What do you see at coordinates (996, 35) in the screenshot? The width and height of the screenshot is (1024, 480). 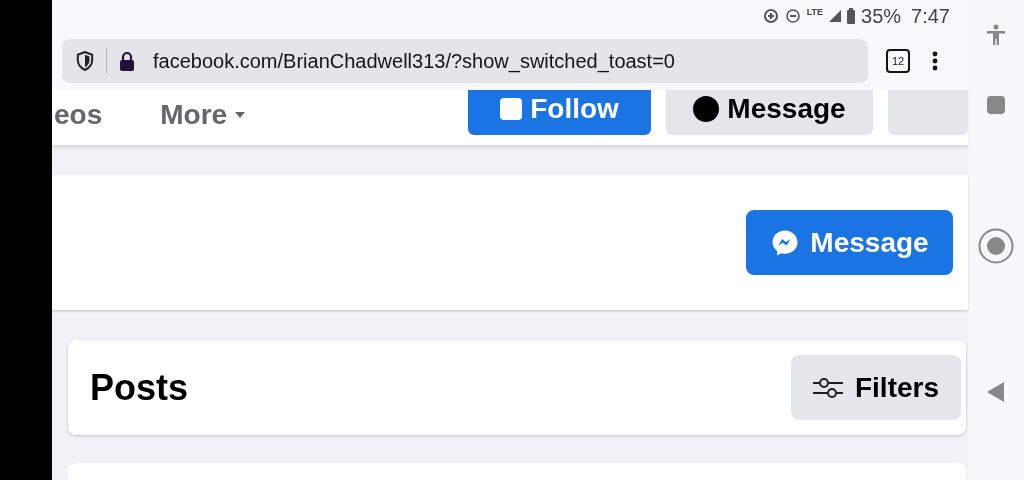 I see `accessibility-icon` at bounding box center [996, 35].